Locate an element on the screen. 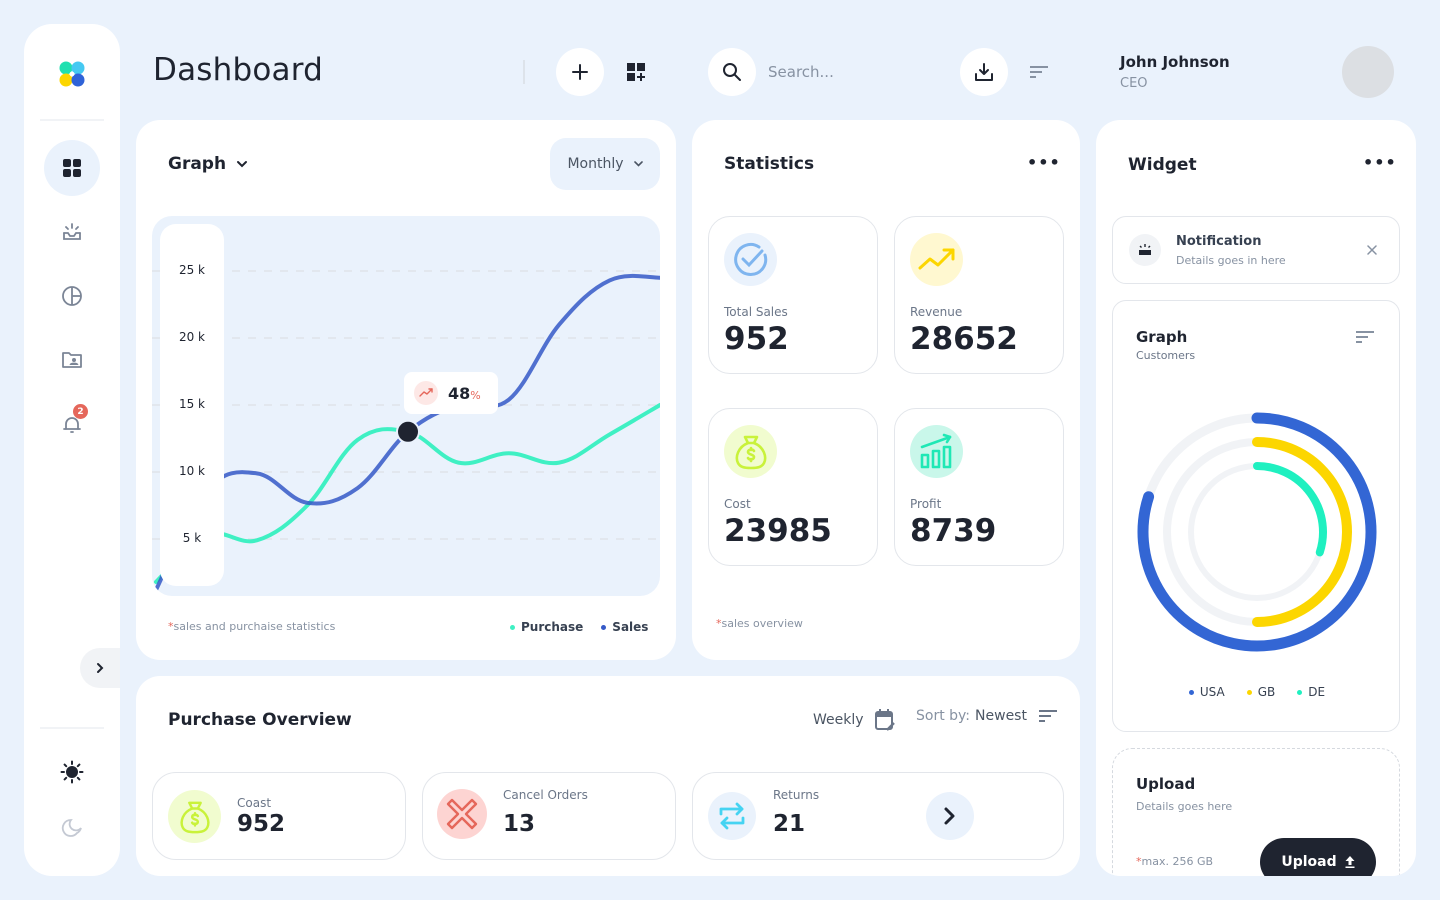  period-picker: Weekly is located at coordinates (854, 720).